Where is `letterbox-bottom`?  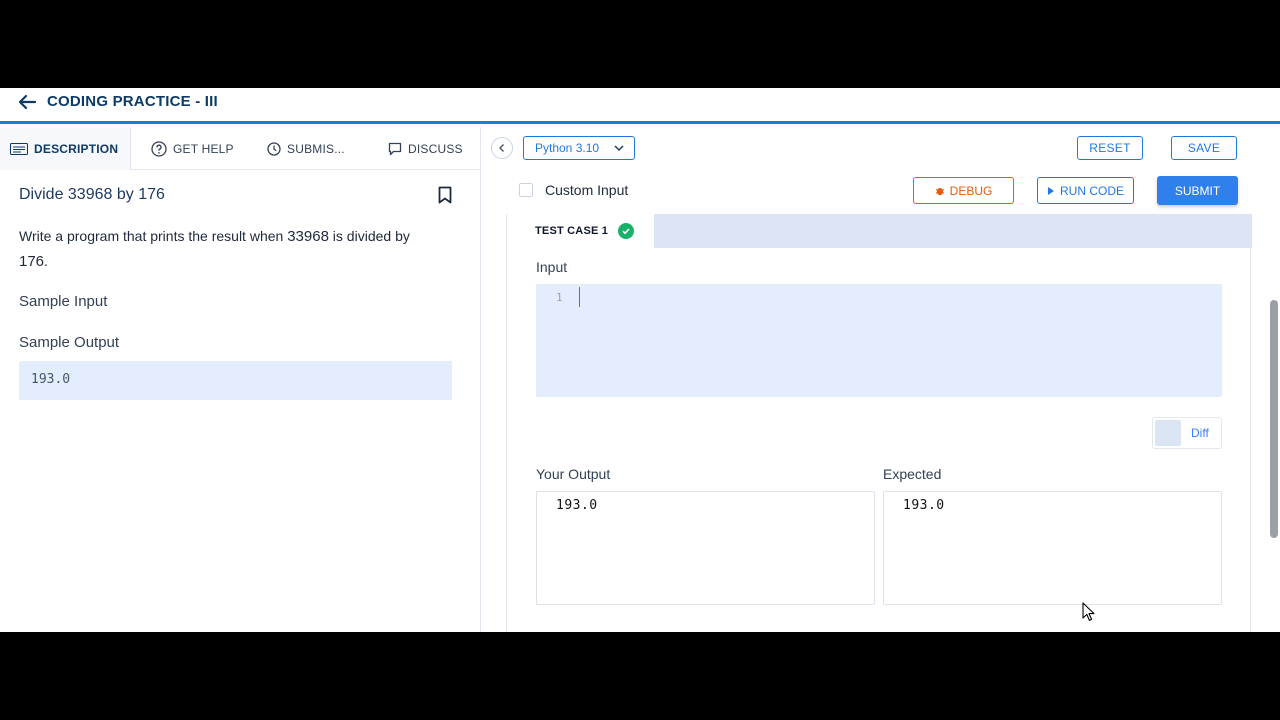 letterbox-bottom is located at coordinates (640, 676).